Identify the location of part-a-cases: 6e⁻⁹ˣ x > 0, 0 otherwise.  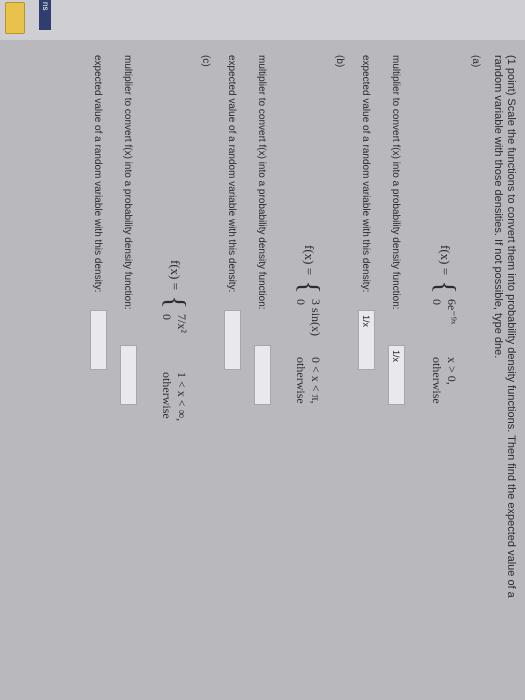
(444, 351).